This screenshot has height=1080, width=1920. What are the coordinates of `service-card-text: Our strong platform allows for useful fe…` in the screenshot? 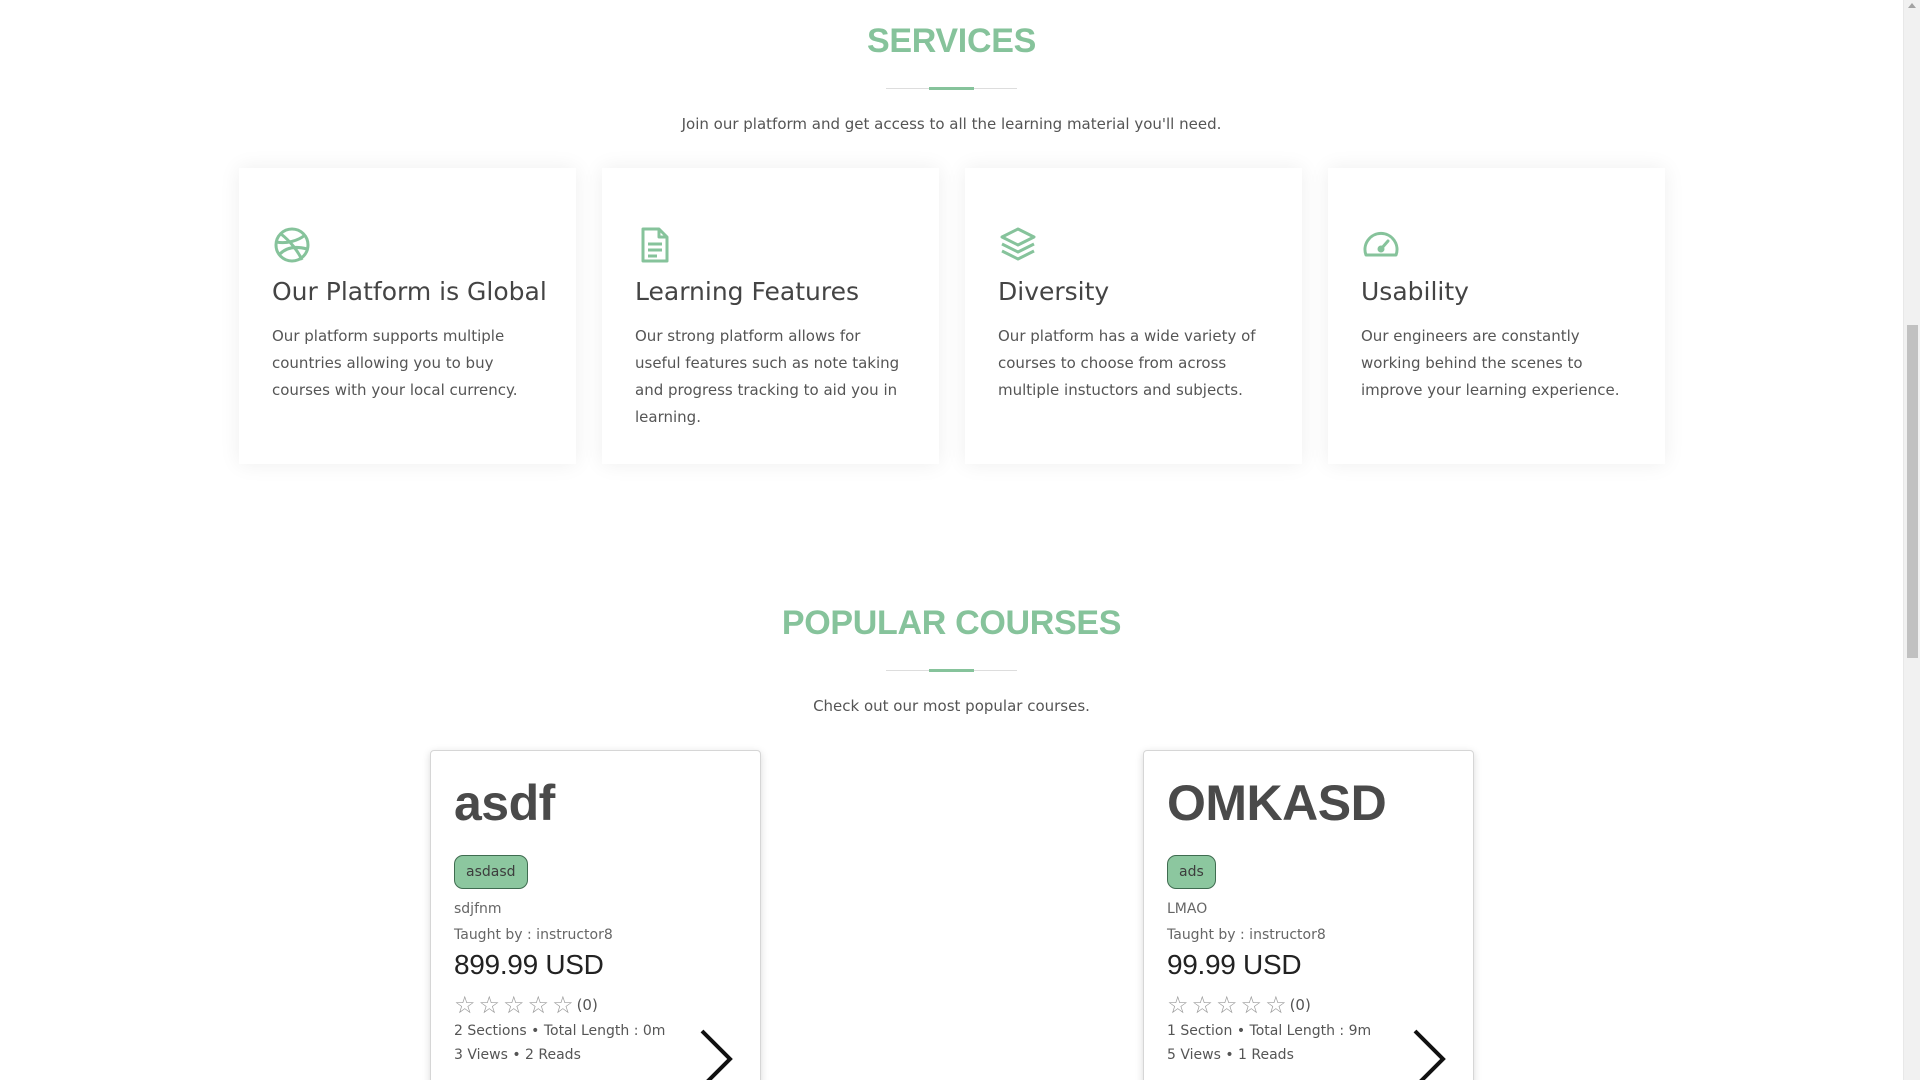 It's located at (767, 376).